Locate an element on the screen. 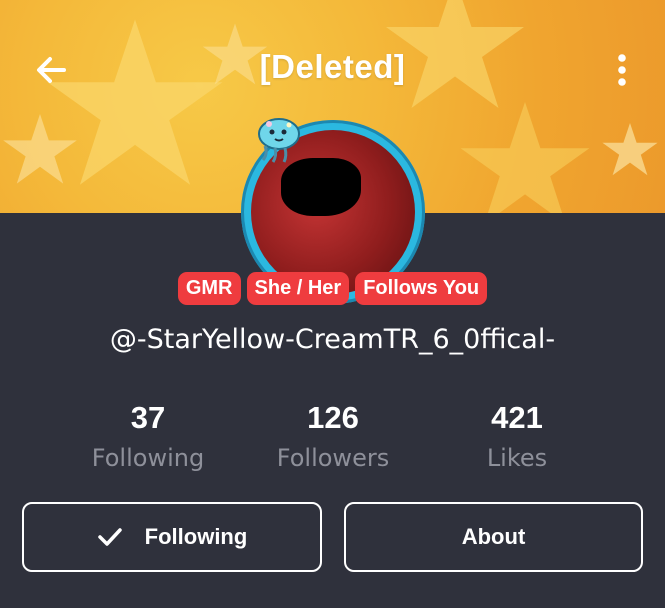 The width and height of the screenshot is (665, 608). username: @-StarYellow-CreamTR_6_0ffical- is located at coordinates (332, 339).